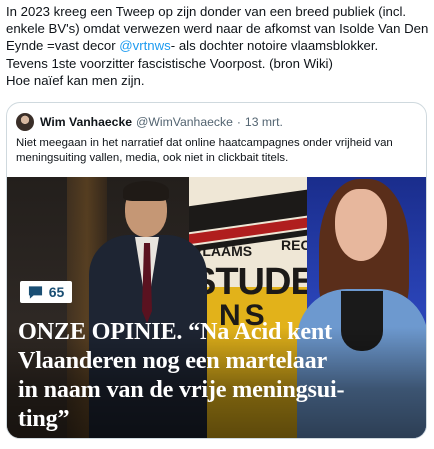 This screenshot has width=434, height=449. I want to click on author-name: Wim Vanhaecke, so click(86, 122).